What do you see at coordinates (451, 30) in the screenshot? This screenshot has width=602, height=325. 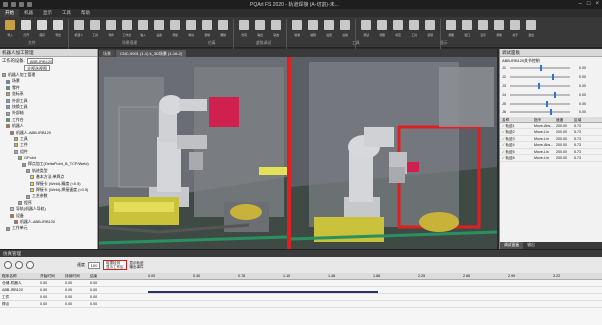 I see `ribbon-button: 视图` at bounding box center [451, 30].